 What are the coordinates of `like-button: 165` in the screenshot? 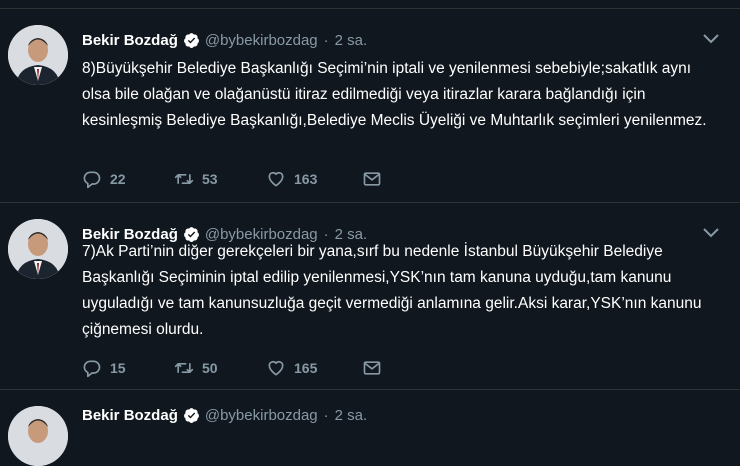 It's located at (314, 368).